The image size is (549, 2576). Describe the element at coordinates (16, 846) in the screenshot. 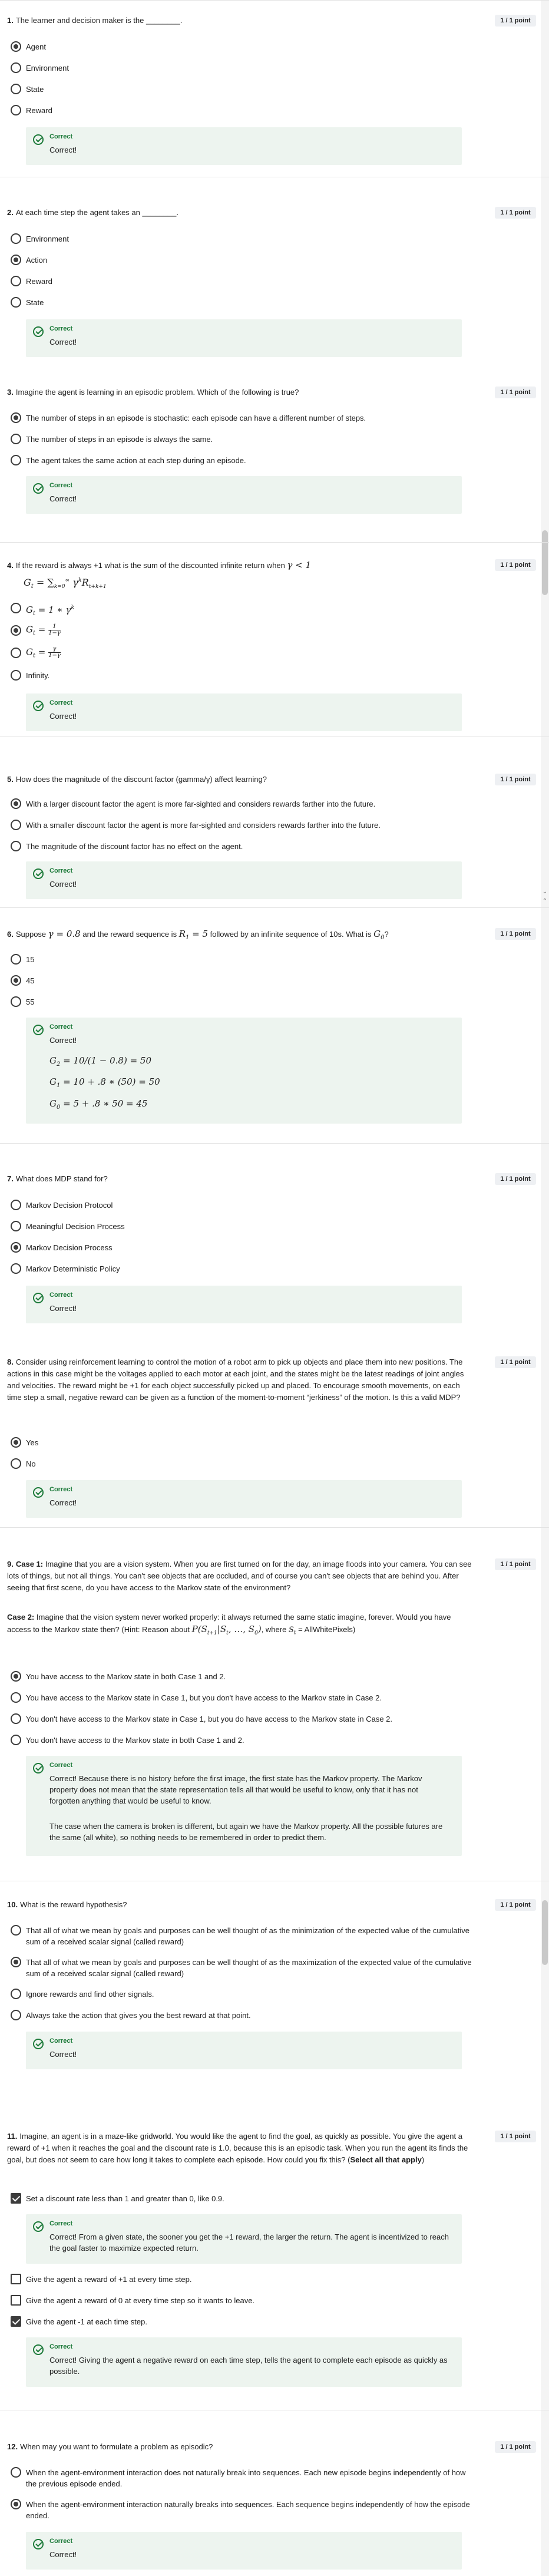

I see `radio-option-no-effect` at that location.